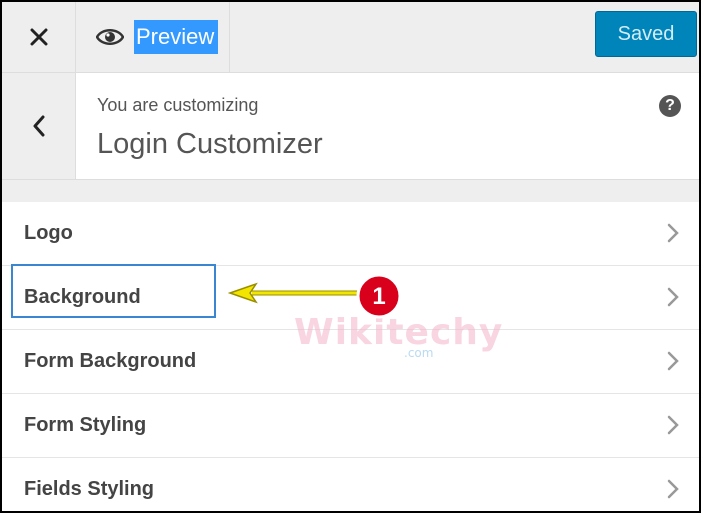 This screenshot has height=513, width=701. What do you see at coordinates (176, 37) in the screenshot?
I see `preview-label: Preview` at bounding box center [176, 37].